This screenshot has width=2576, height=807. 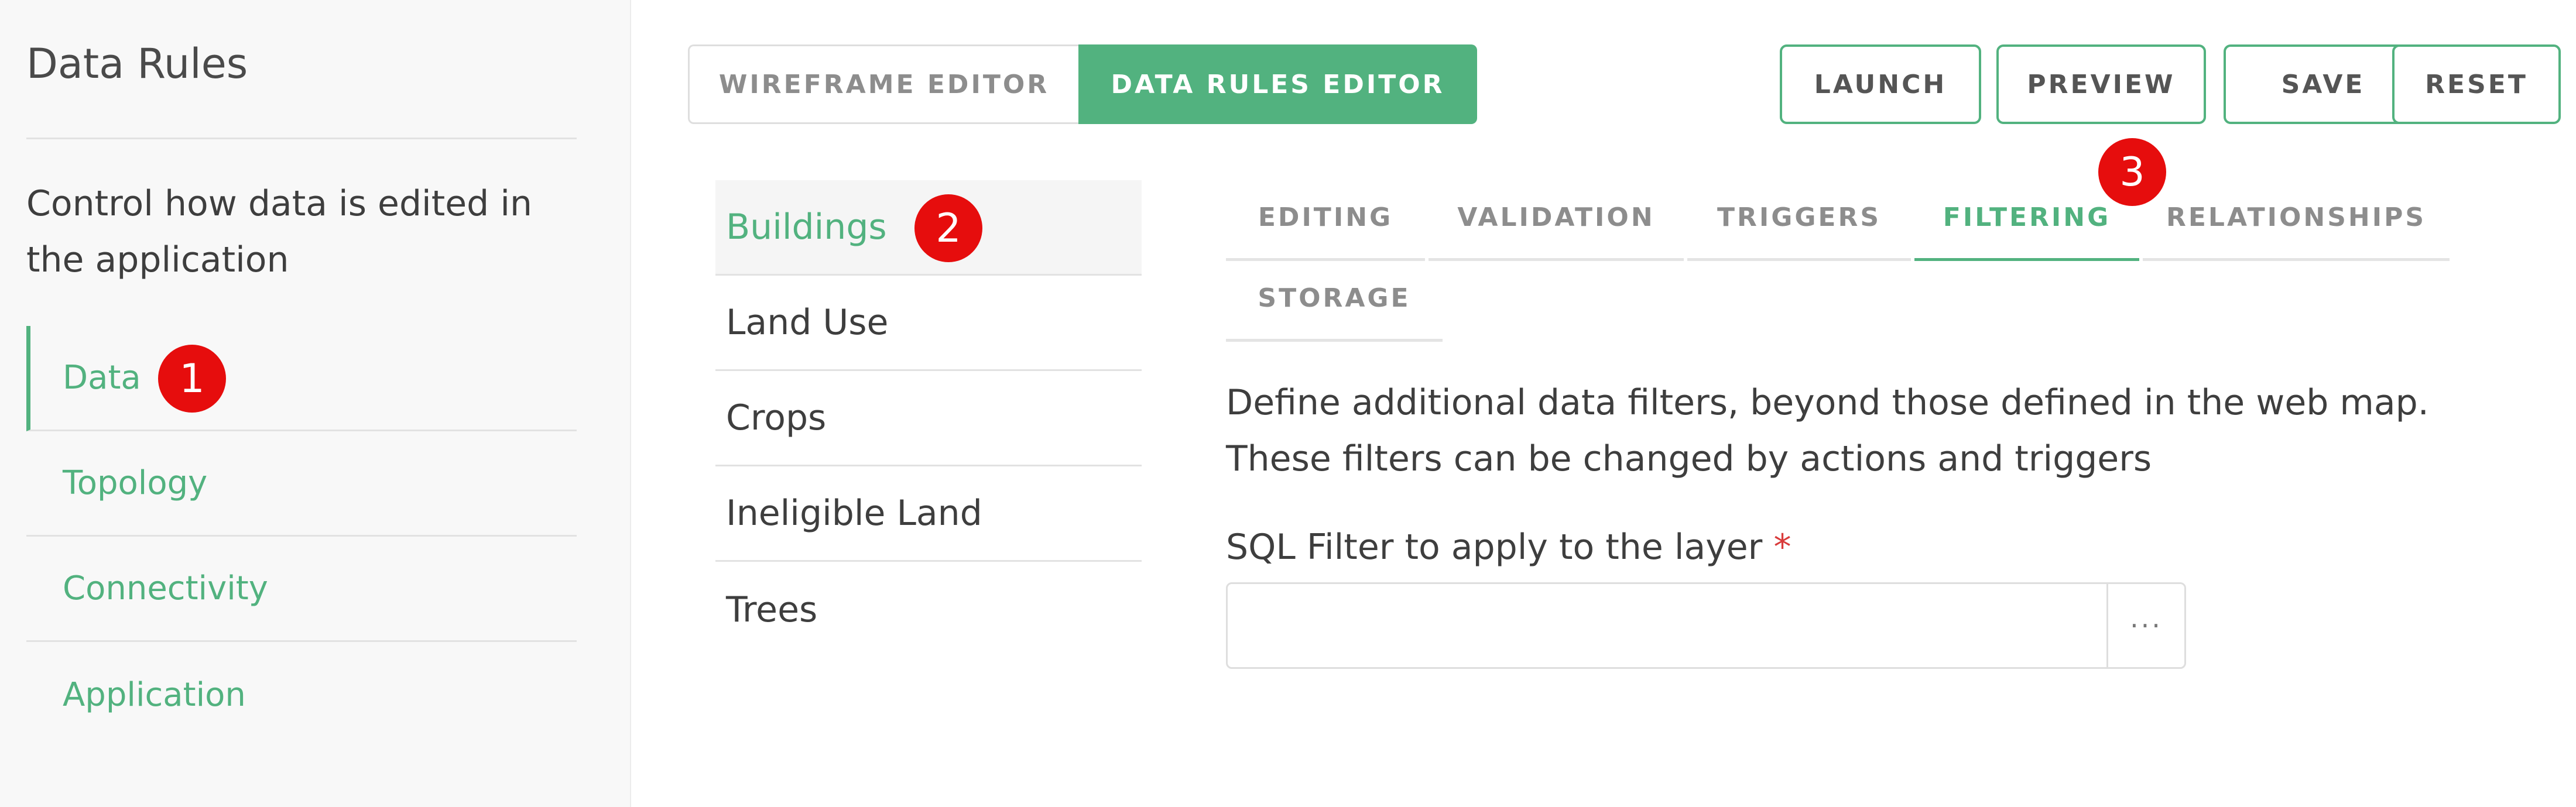 What do you see at coordinates (948, 228) in the screenshot?
I see `step-marker-2: 2` at bounding box center [948, 228].